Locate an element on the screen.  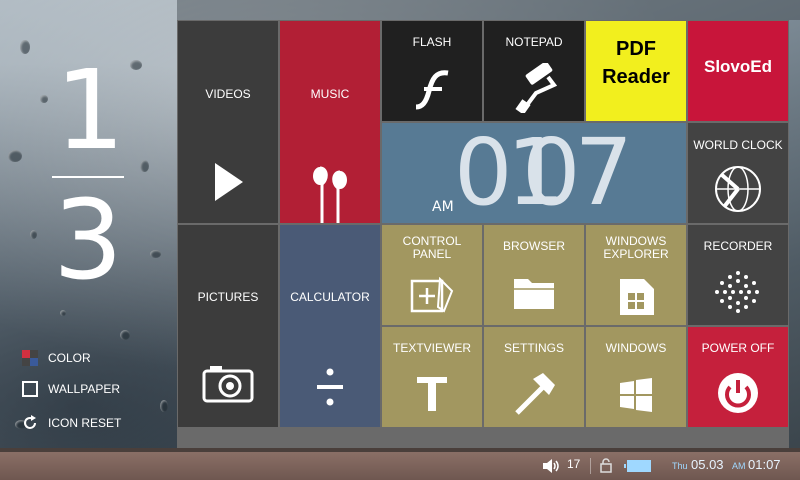
volume-icon is located at coordinates (551, 466).